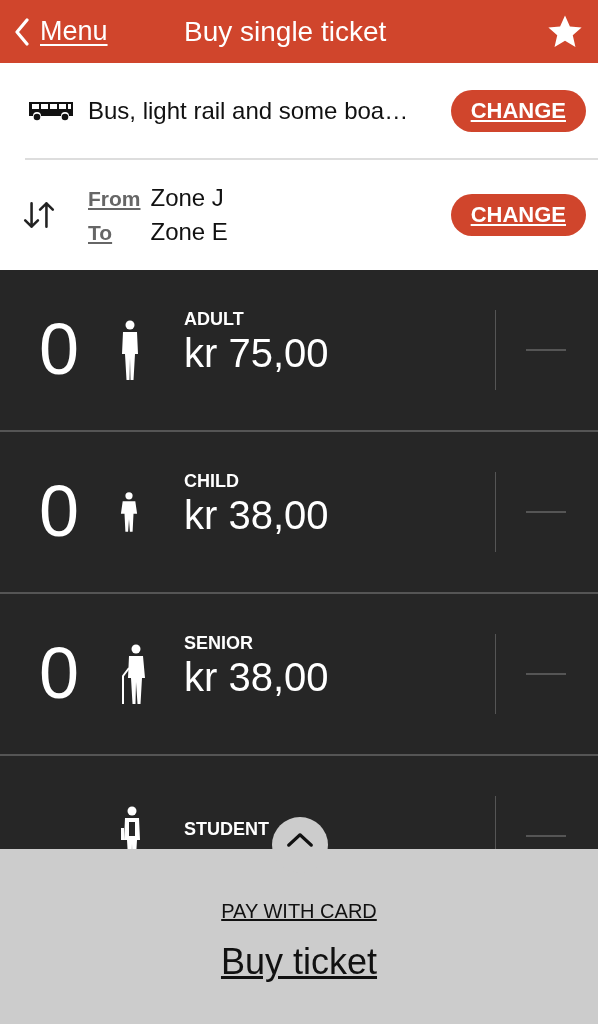 The width and height of the screenshot is (598, 1024). What do you see at coordinates (134, 674) in the screenshot?
I see `senior-with-cane-icon` at bounding box center [134, 674].